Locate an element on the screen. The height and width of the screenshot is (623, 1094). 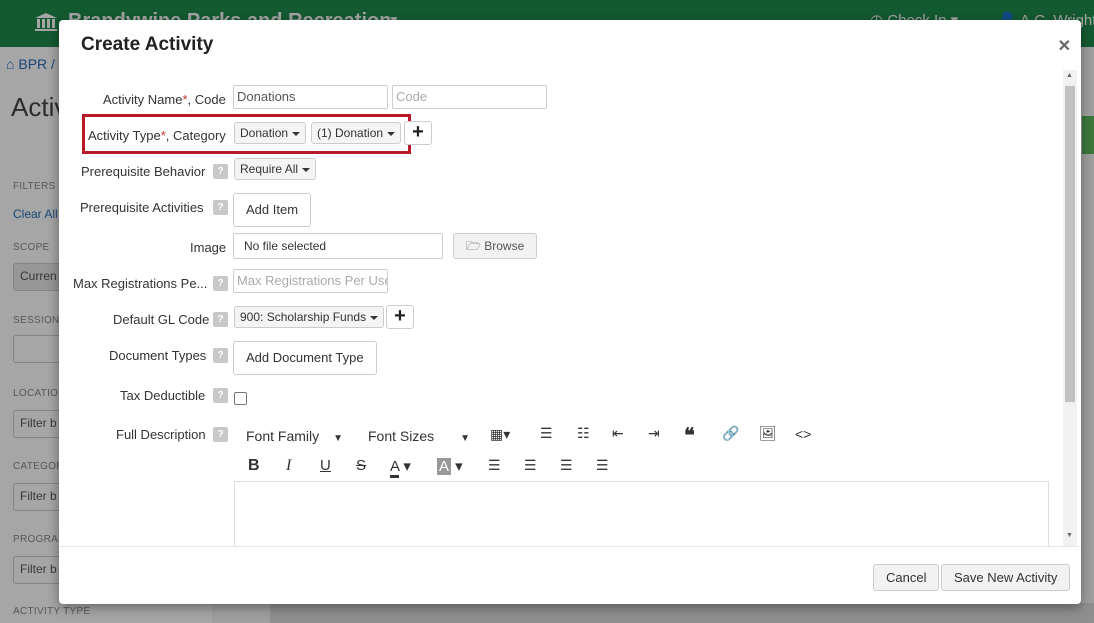
prerequisite-behavior-label: Prerequisite Behavior is located at coordinates (143, 171).